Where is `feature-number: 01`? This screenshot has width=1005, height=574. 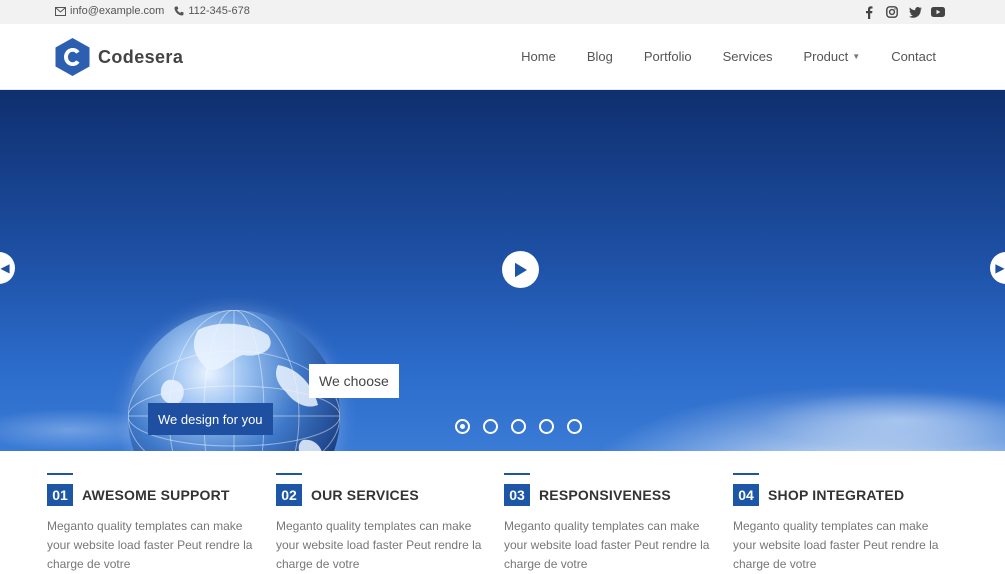 feature-number: 01 is located at coordinates (60, 495).